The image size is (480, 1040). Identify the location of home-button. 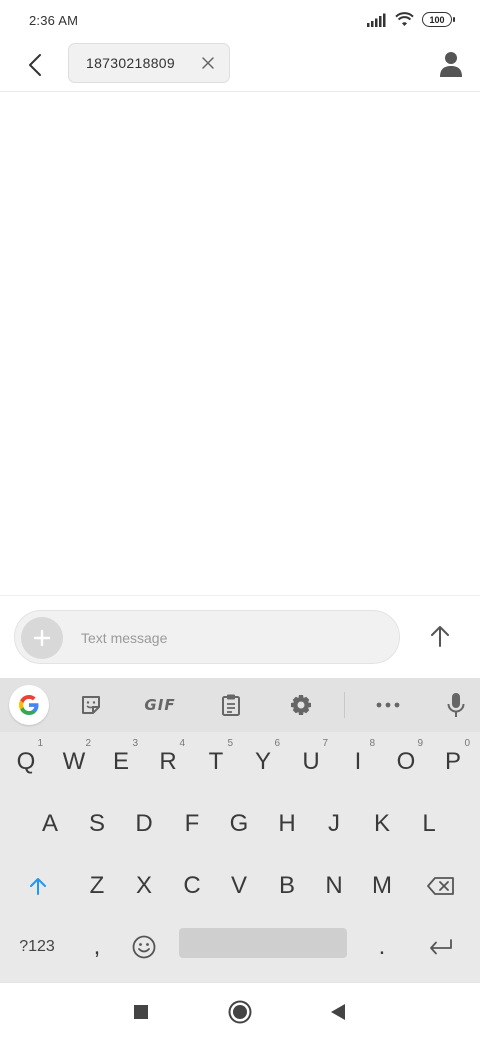
(240, 1012).